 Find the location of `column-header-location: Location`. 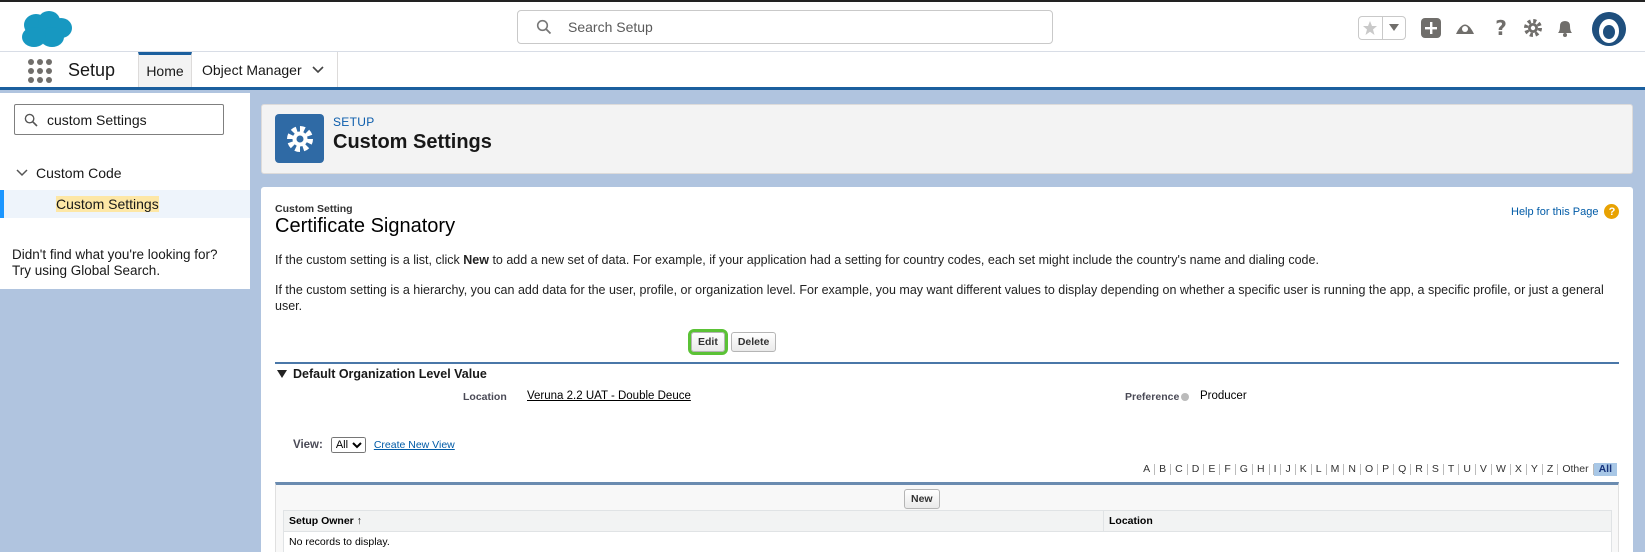

column-header-location: Location is located at coordinates (1357, 521).